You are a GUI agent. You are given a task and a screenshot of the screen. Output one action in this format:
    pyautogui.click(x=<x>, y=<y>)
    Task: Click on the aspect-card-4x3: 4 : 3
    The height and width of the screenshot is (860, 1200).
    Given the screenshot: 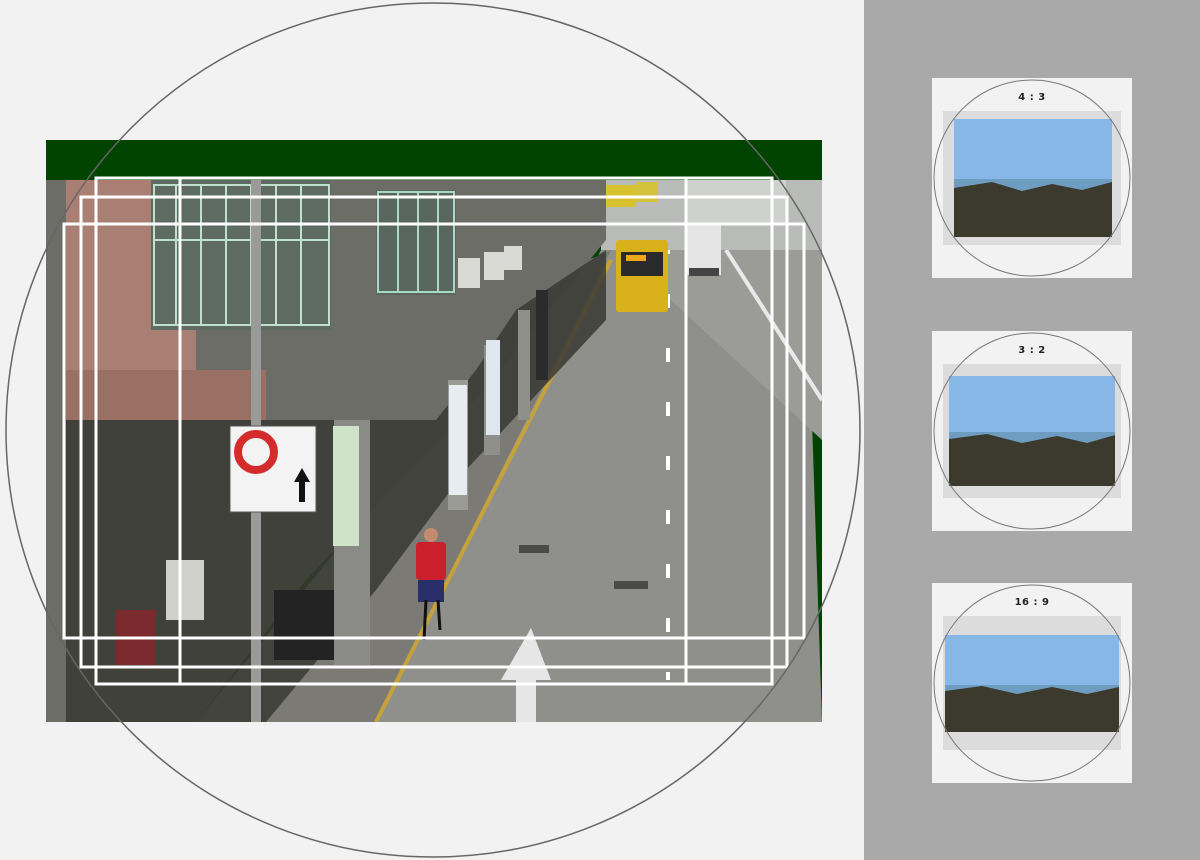 What is the action you would take?
    pyautogui.click(x=1032, y=178)
    